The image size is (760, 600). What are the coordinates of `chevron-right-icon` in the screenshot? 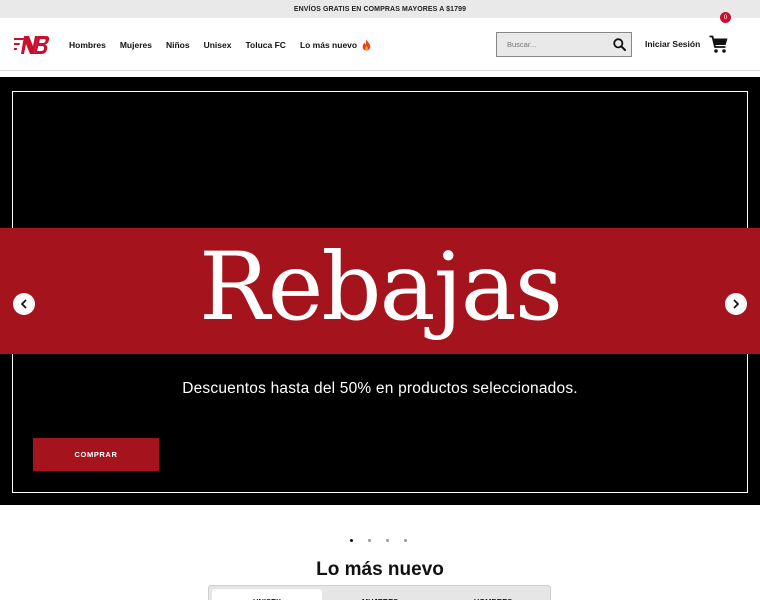 It's located at (736, 304).